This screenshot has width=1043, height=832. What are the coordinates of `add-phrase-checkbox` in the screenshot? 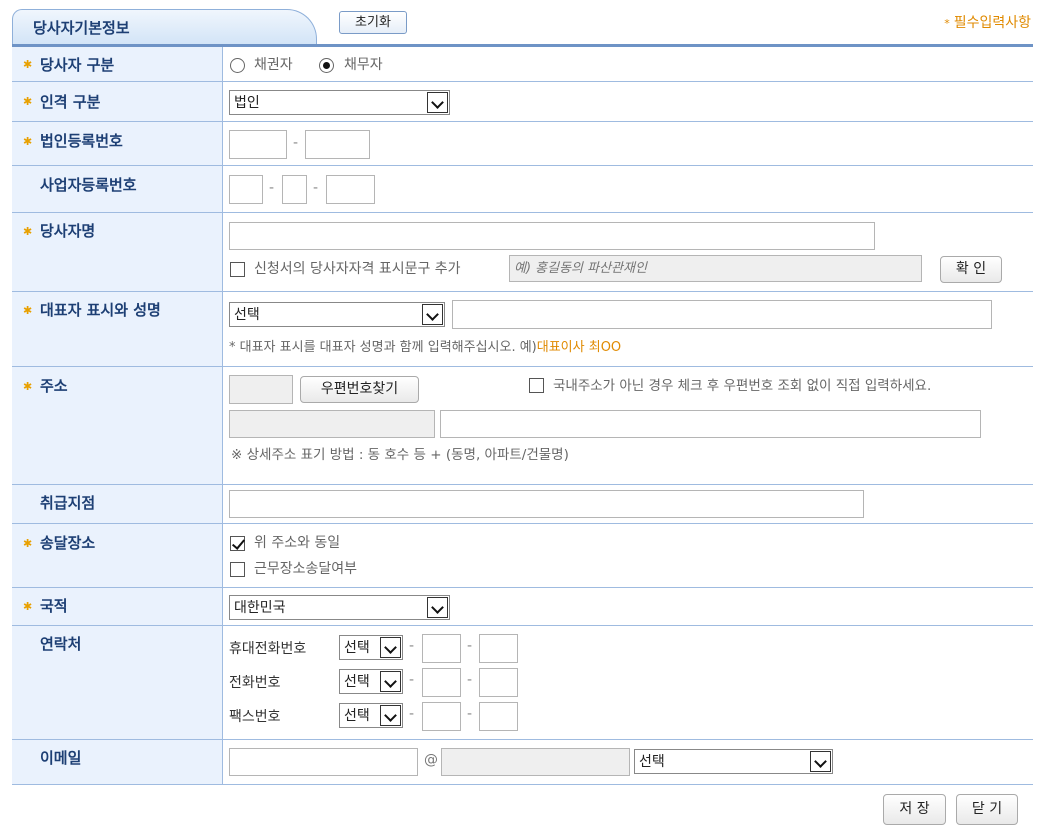 It's located at (237, 269).